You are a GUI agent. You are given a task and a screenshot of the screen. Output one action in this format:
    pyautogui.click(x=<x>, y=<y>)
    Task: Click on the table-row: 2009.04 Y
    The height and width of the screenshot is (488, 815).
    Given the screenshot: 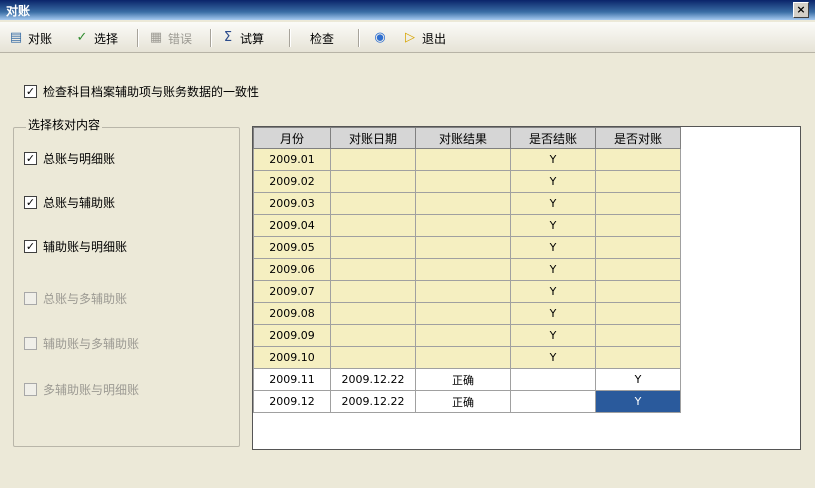 What is the action you would take?
    pyautogui.click(x=467, y=225)
    